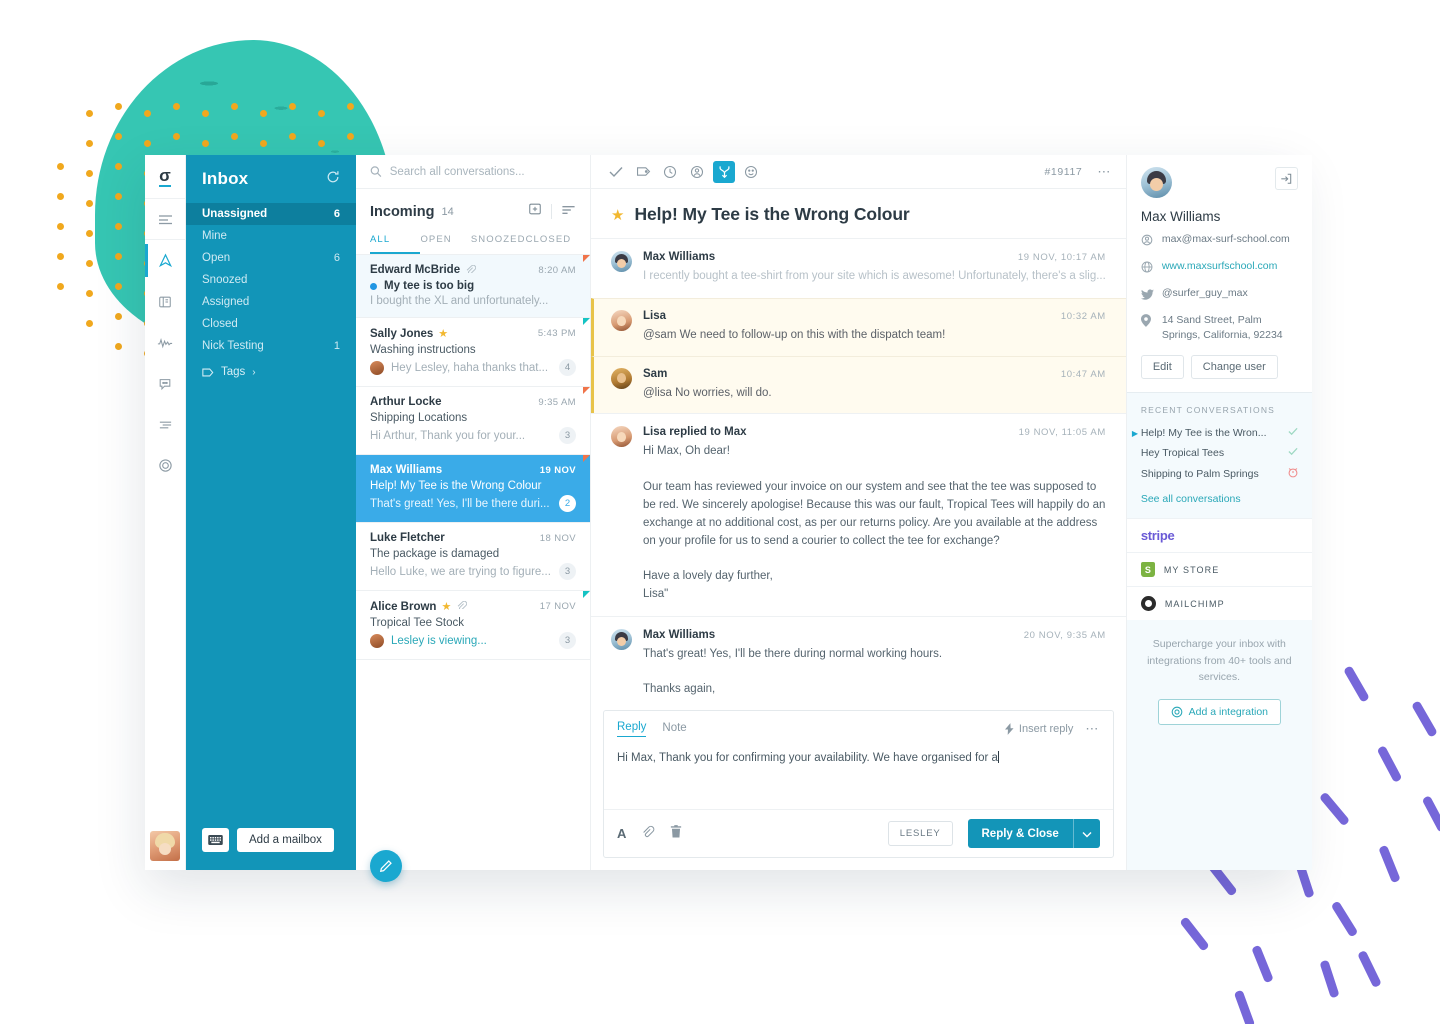 This screenshot has height=1024, width=1440. What do you see at coordinates (1219, 535) in the screenshot?
I see `integration-item-stripe: stripe` at bounding box center [1219, 535].